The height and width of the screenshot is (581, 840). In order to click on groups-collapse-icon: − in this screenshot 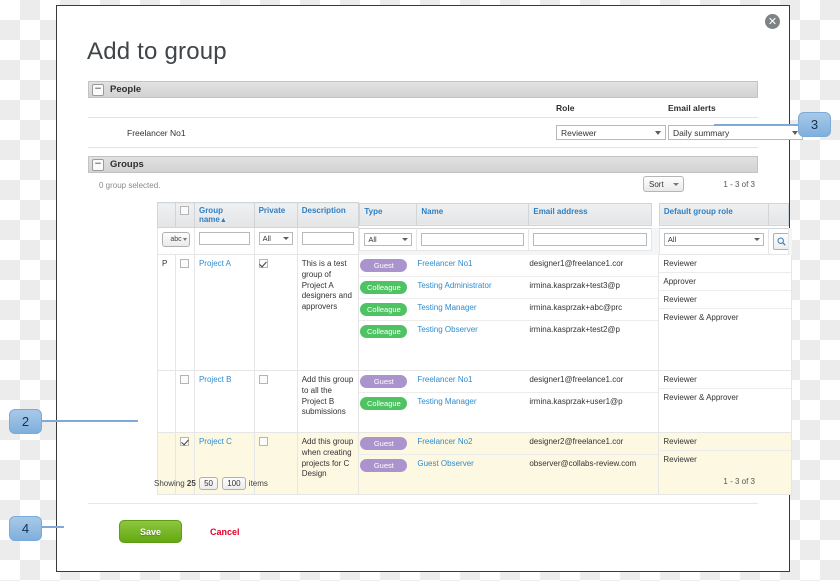, I will do `click(98, 164)`.